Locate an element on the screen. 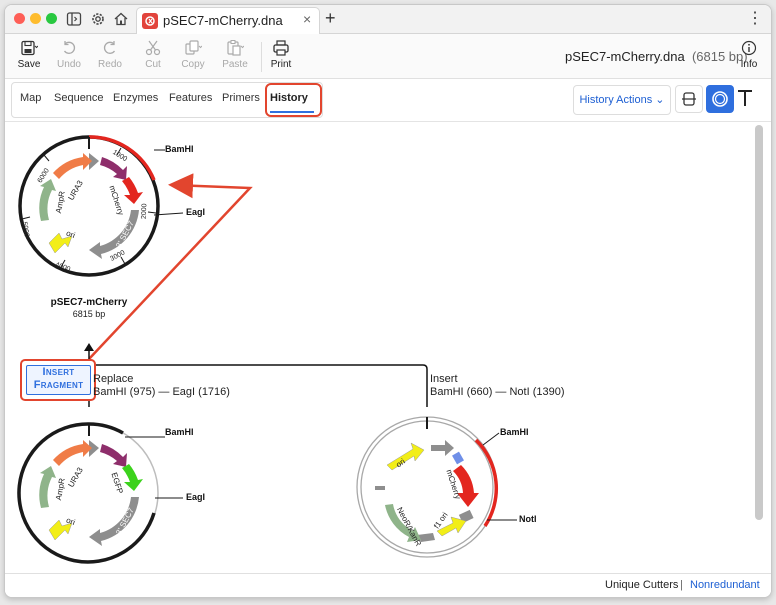 This screenshot has width=776, height=605. insert-fragment-highlight: Insert Fragment is located at coordinates (58, 380).